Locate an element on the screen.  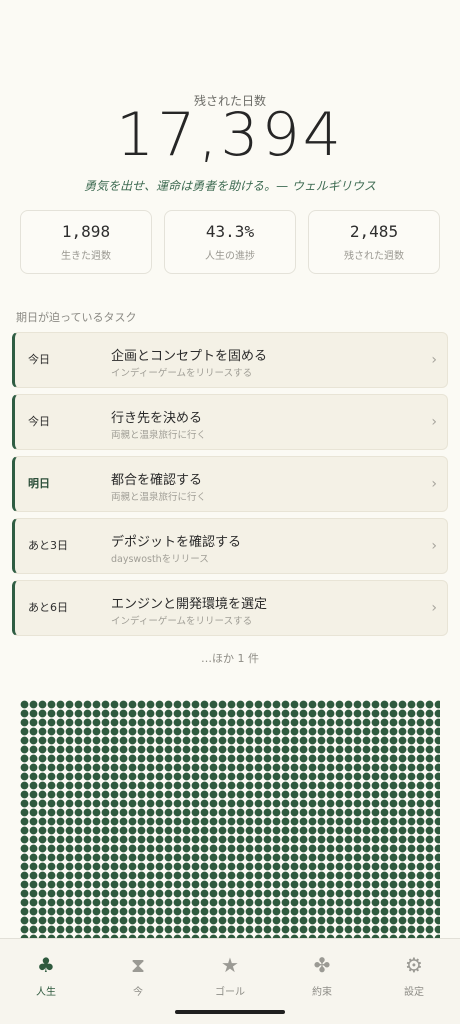
clover-icon: ✤ is located at coordinates (322, 965).